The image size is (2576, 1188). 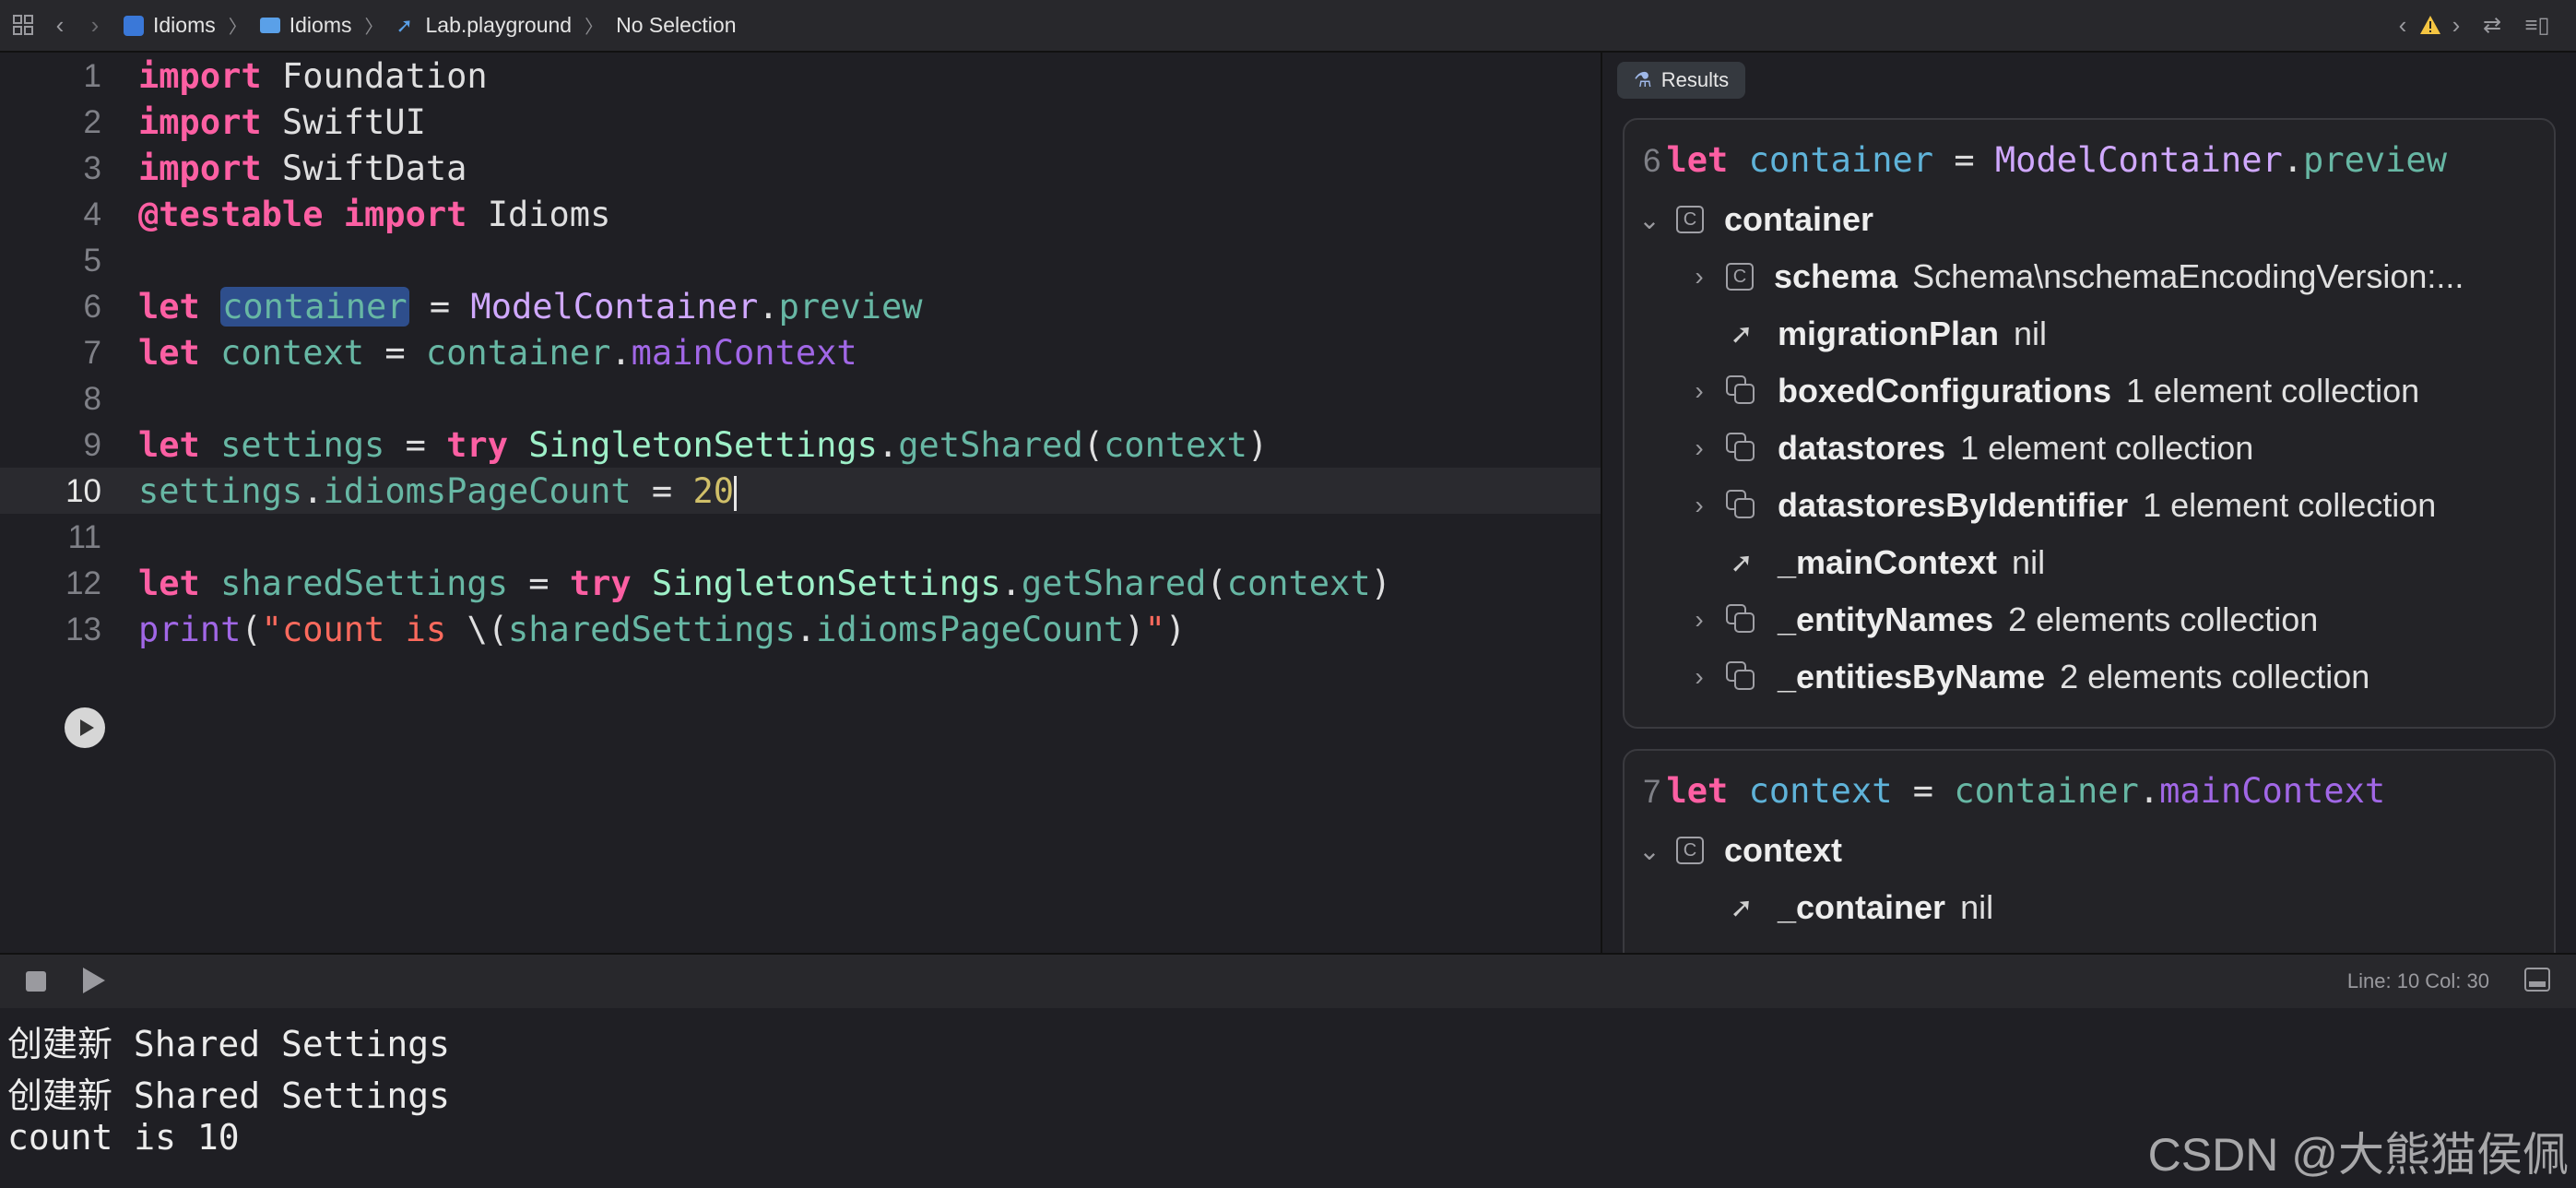 I want to click on code-line: 3 import SwiftData, so click(x=800, y=168).